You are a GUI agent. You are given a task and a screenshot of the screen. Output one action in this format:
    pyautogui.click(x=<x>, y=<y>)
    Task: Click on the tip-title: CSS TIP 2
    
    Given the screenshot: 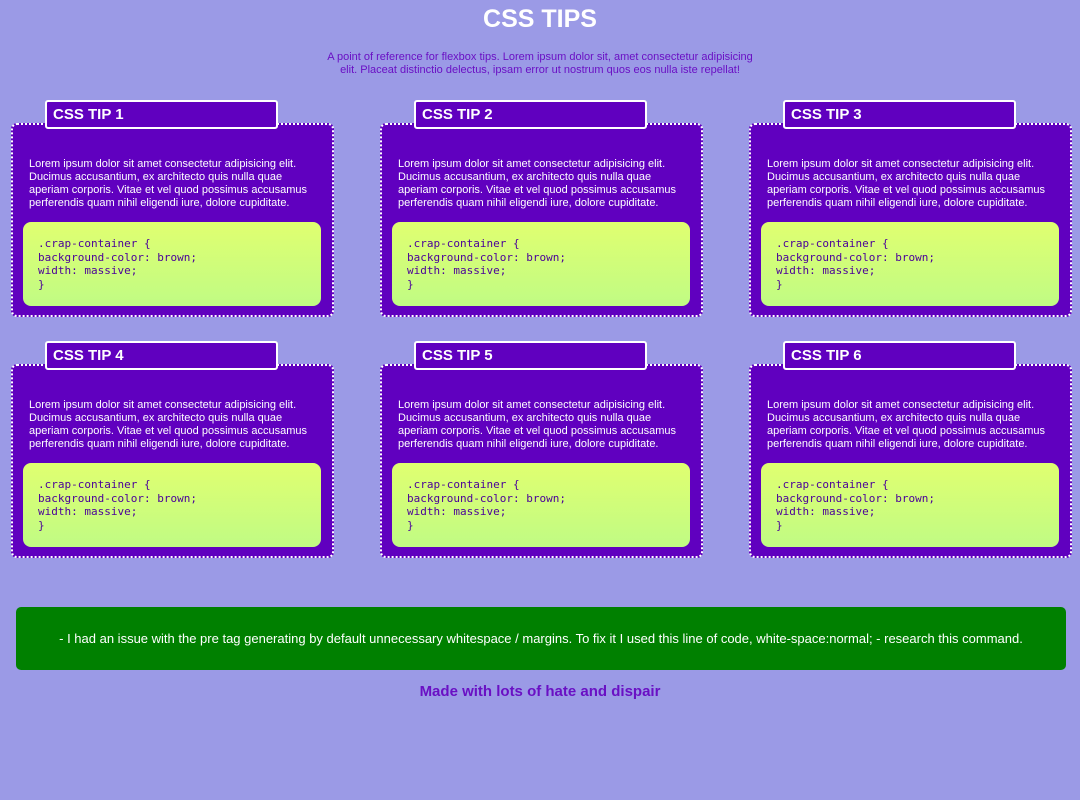 What is the action you would take?
    pyautogui.click(x=530, y=114)
    